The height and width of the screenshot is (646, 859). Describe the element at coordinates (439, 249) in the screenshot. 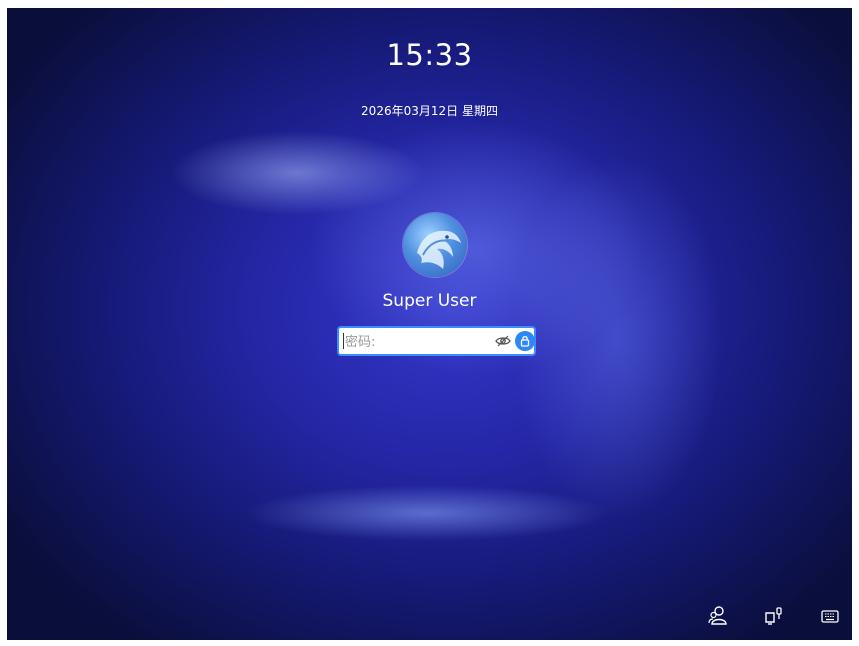

I see `dragon-avatar-icon` at that location.